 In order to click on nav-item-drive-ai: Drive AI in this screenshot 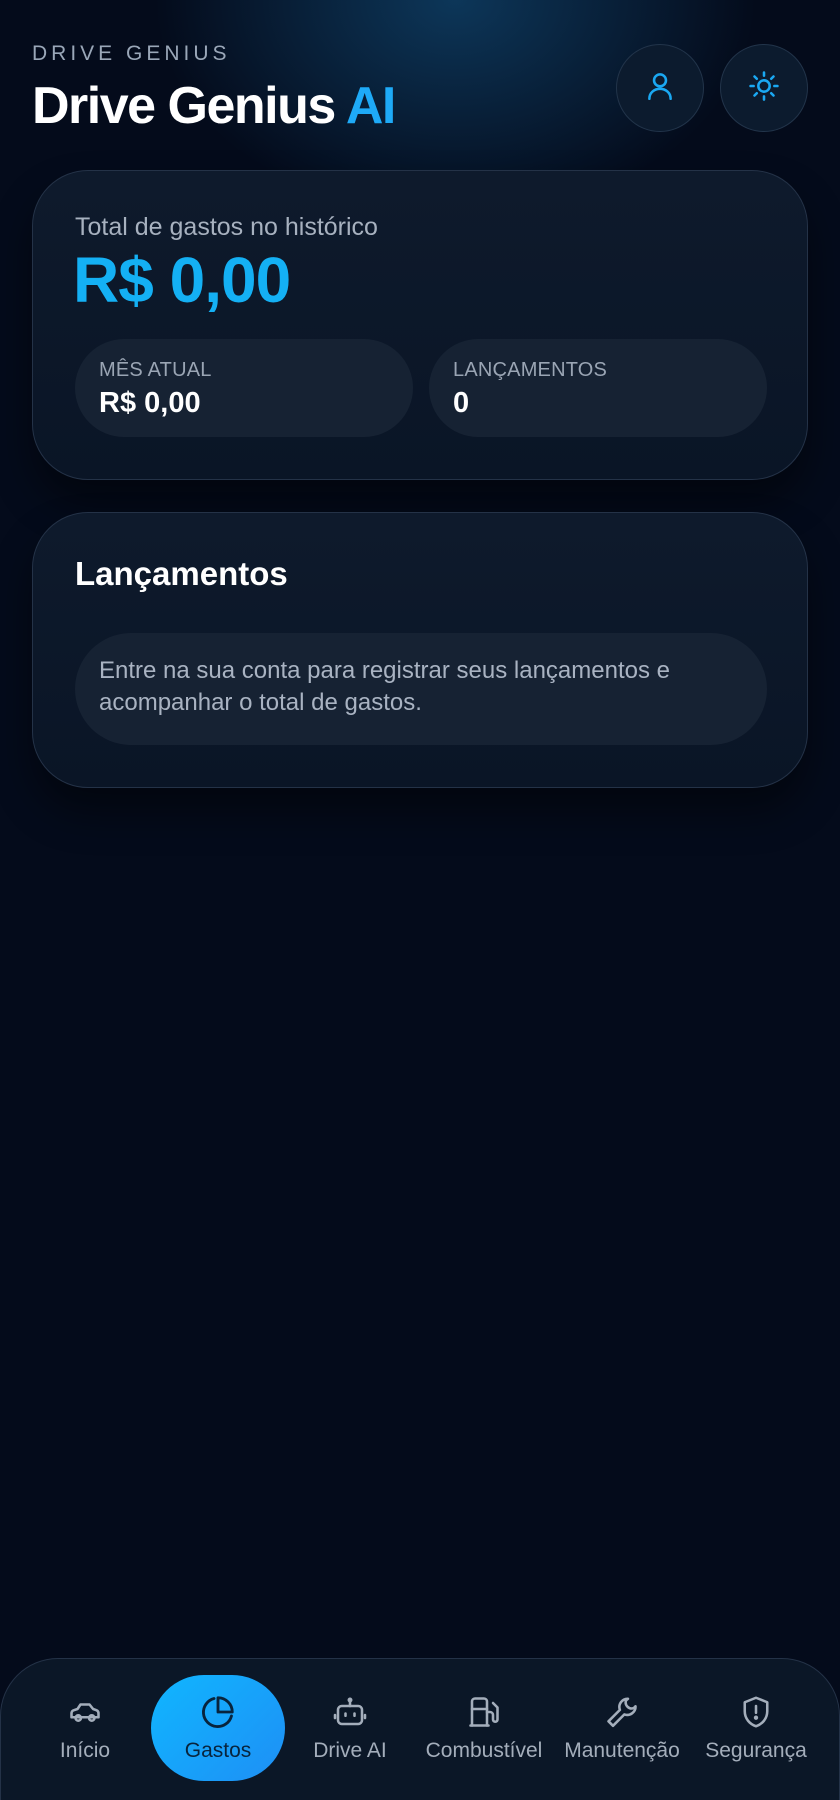, I will do `click(350, 1728)`.